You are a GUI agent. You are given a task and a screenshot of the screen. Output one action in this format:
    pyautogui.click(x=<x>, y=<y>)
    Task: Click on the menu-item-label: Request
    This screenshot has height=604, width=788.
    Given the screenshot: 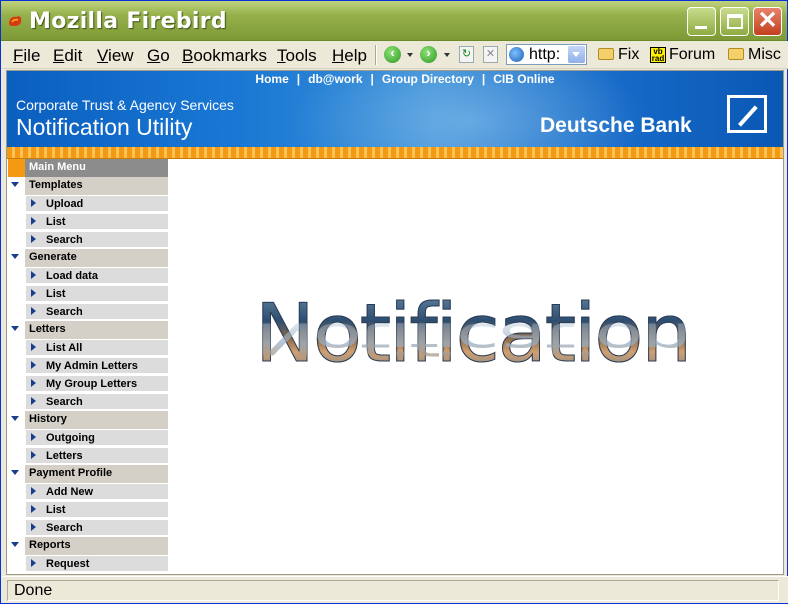 What is the action you would take?
    pyautogui.click(x=68, y=564)
    